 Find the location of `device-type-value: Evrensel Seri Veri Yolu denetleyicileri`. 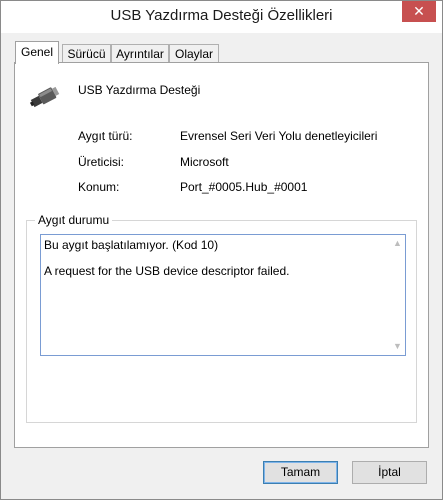

device-type-value: Evrensel Seri Veri Yolu denetleyicileri is located at coordinates (279, 136).